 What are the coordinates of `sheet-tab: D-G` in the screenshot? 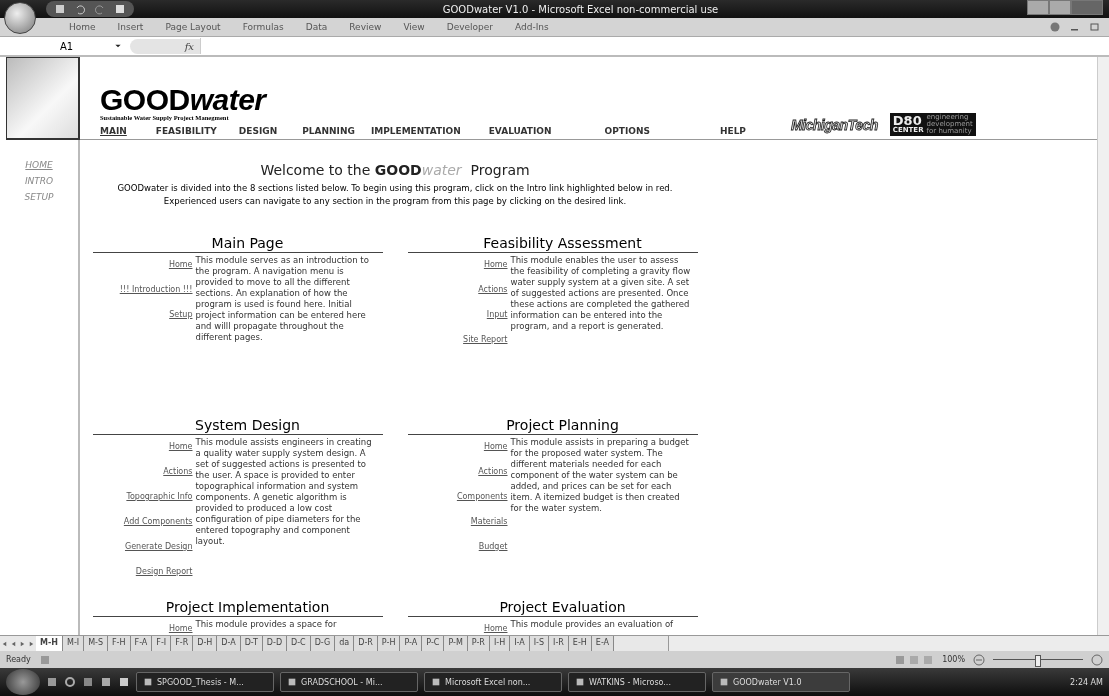 It's located at (323, 643).